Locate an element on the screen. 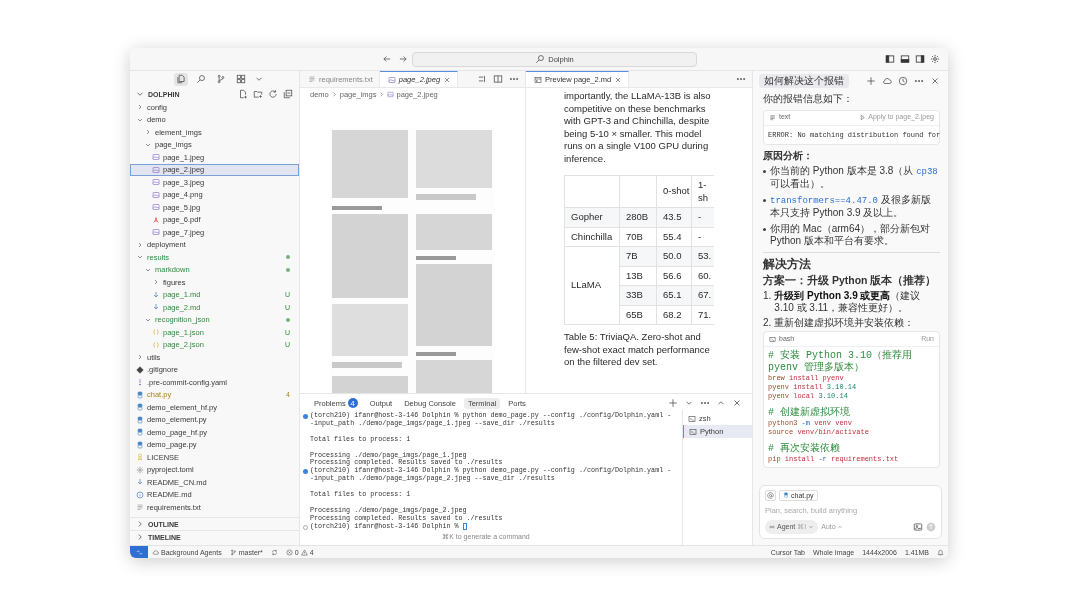 Image resolution: width=1080 pixels, height=608 pixels. table-cell: 56.6 is located at coordinates (674, 276).